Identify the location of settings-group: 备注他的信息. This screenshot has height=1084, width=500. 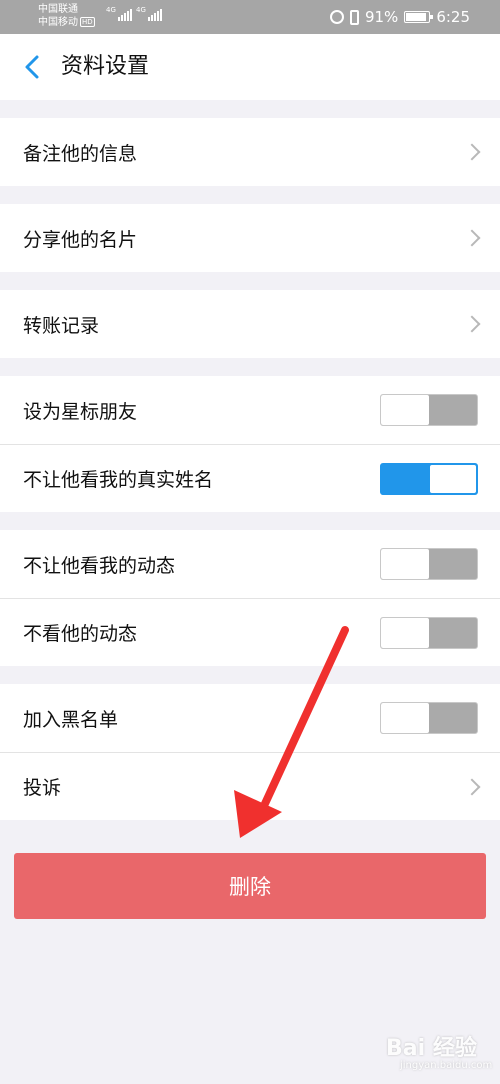
(250, 152).